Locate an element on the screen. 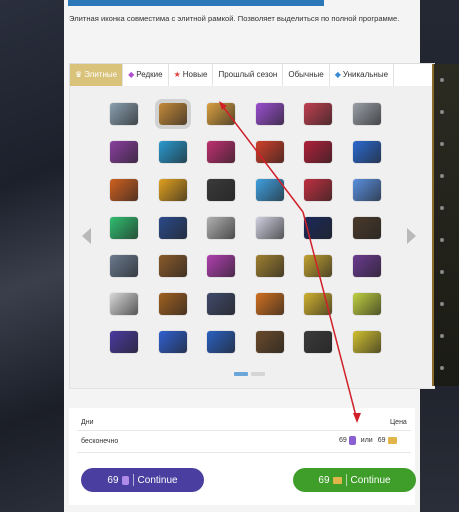  gem-price: 69 is located at coordinates (343, 440).